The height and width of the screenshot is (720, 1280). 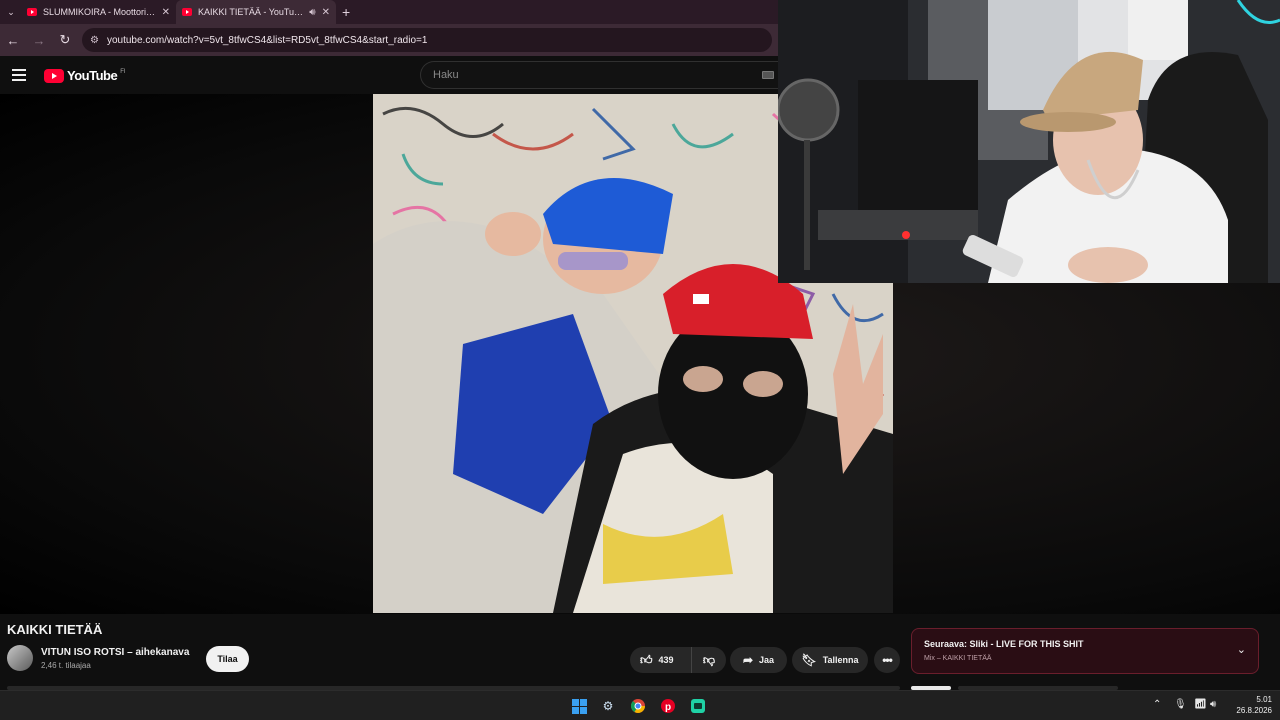 What do you see at coordinates (1004, 644) in the screenshot?
I see `up-next-title: Seuraava: Sliki - LIVE FOR THIS SHIT` at bounding box center [1004, 644].